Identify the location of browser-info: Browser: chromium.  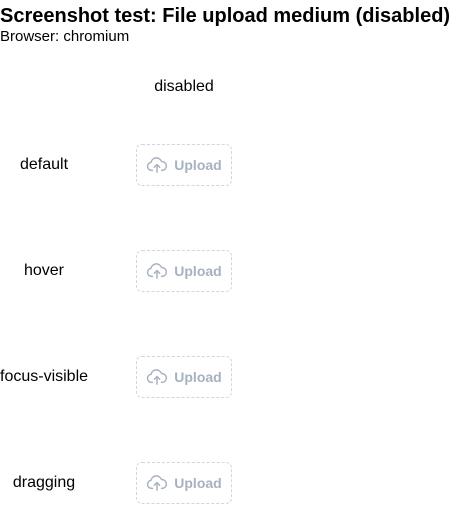
(65, 36).